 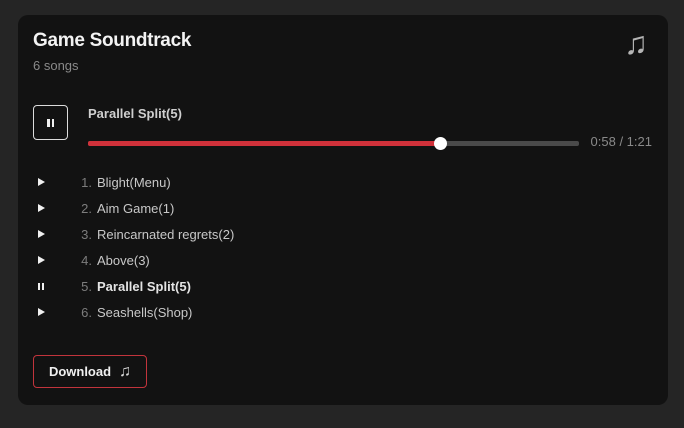 I want to click on track-item: 6. Seashells(Shop), so click(x=133, y=312).